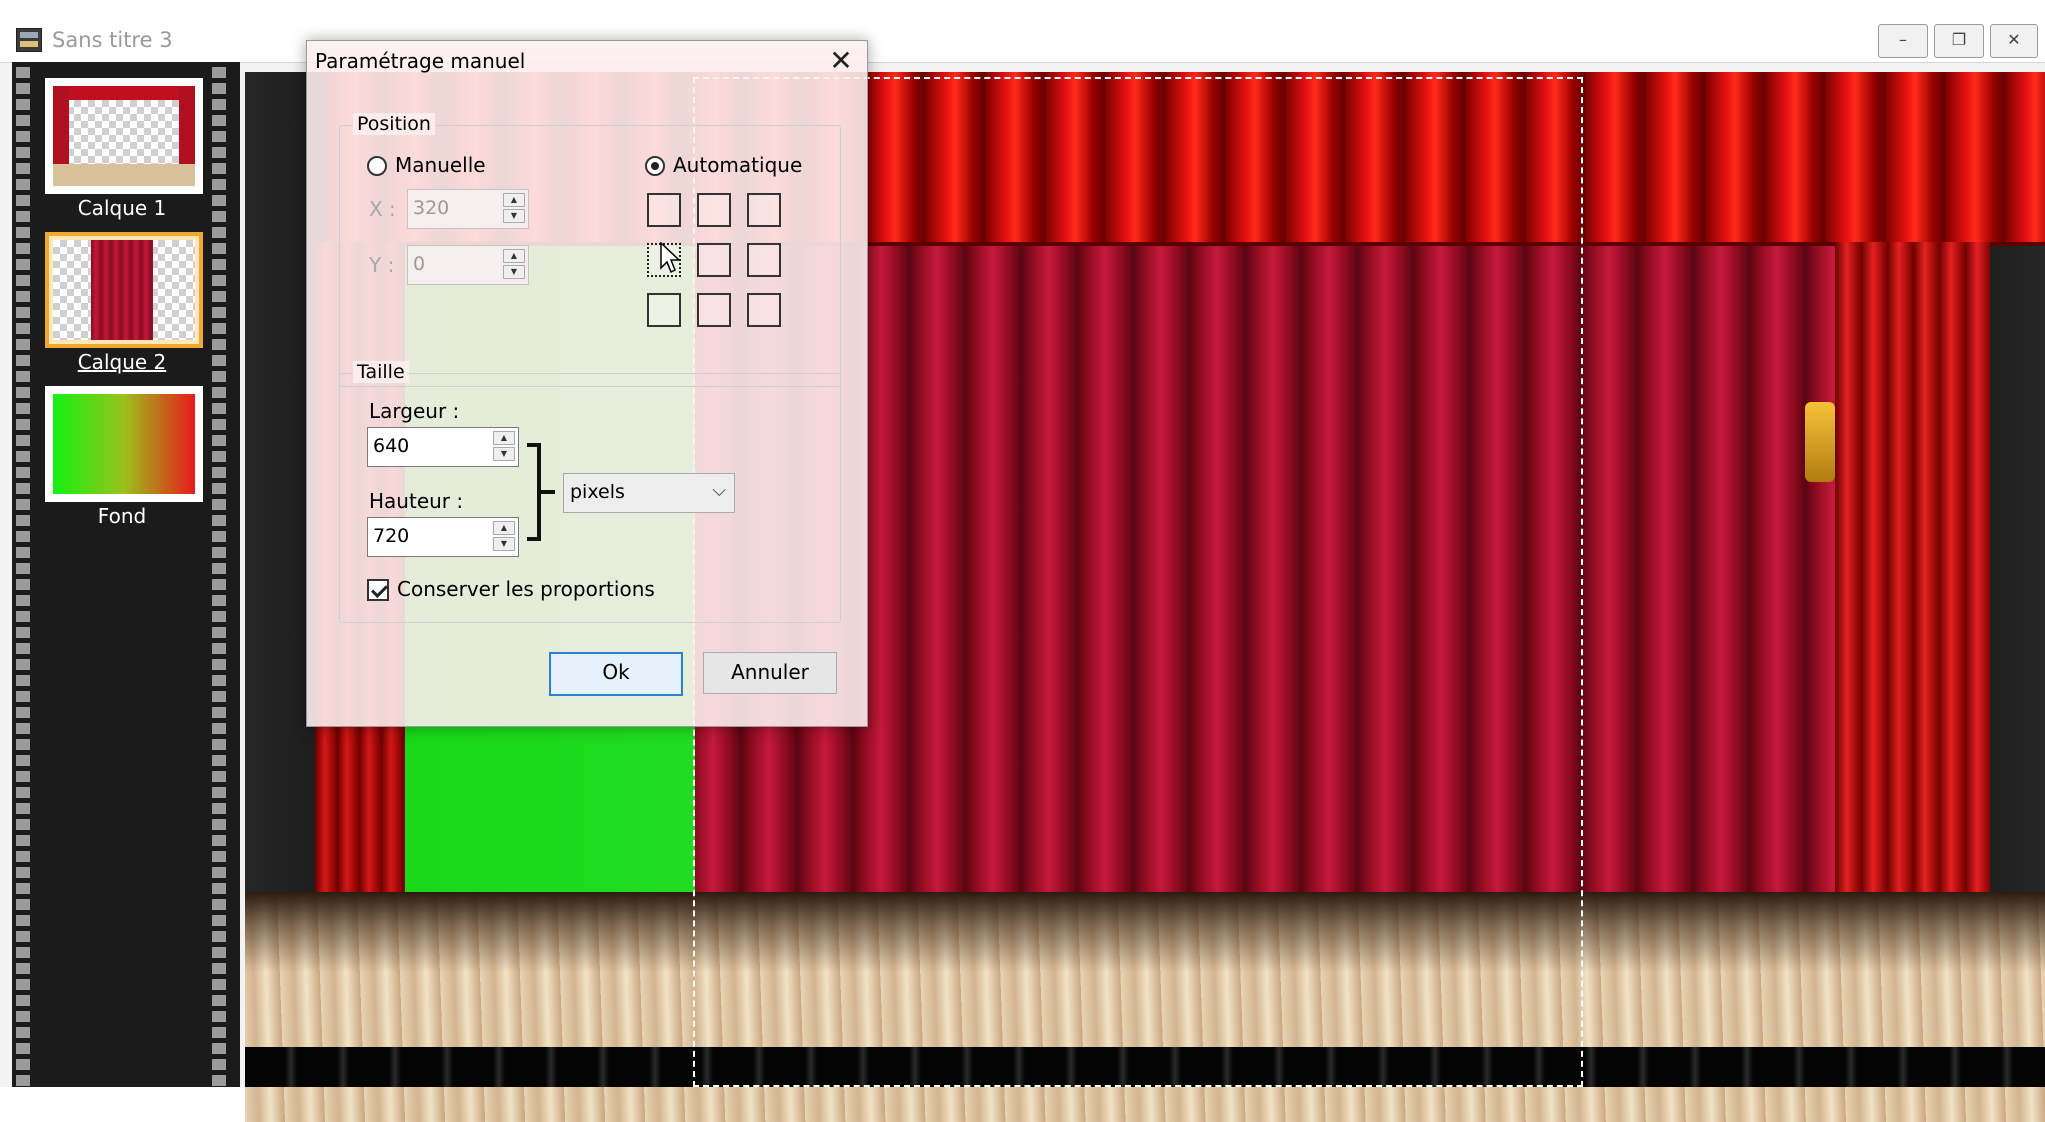  What do you see at coordinates (514, 208) in the screenshot?
I see `x-stepper: ▲ ▼` at bounding box center [514, 208].